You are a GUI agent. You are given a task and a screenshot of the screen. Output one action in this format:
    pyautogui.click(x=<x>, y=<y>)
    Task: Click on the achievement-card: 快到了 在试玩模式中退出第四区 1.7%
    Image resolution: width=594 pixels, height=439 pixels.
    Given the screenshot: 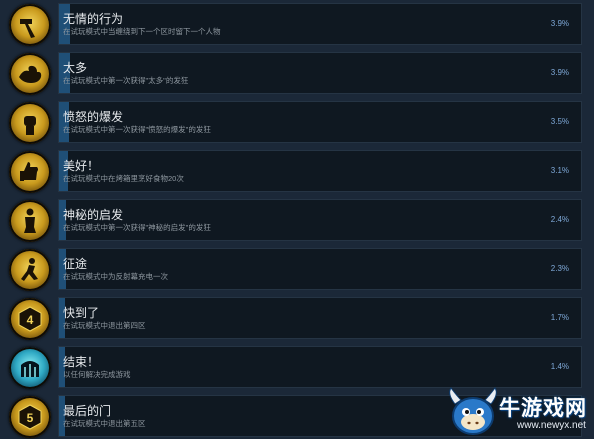 What is the action you would take?
    pyautogui.click(x=320, y=318)
    